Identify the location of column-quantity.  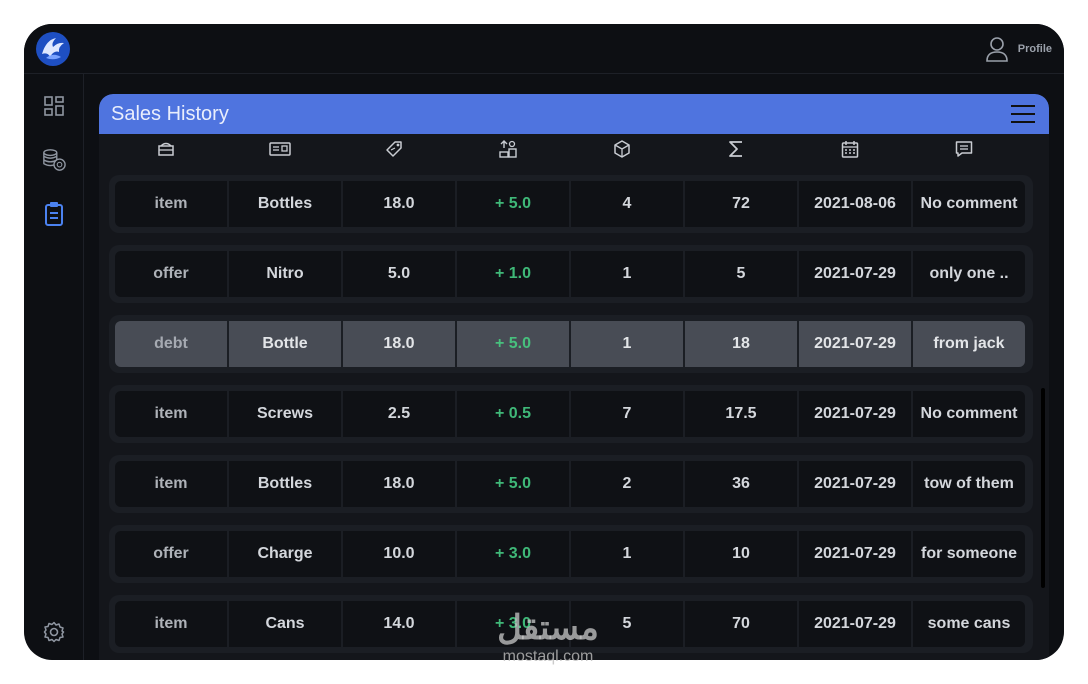
(622, 149).